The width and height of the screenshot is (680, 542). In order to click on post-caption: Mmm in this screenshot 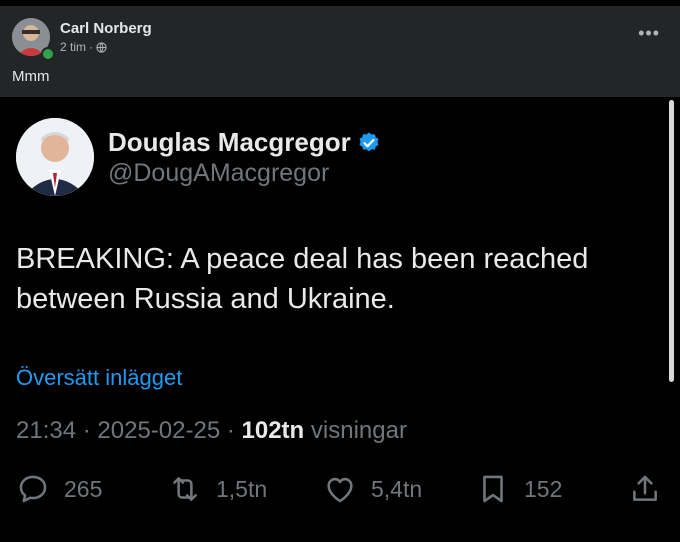, I will do `click(31, 76)`.